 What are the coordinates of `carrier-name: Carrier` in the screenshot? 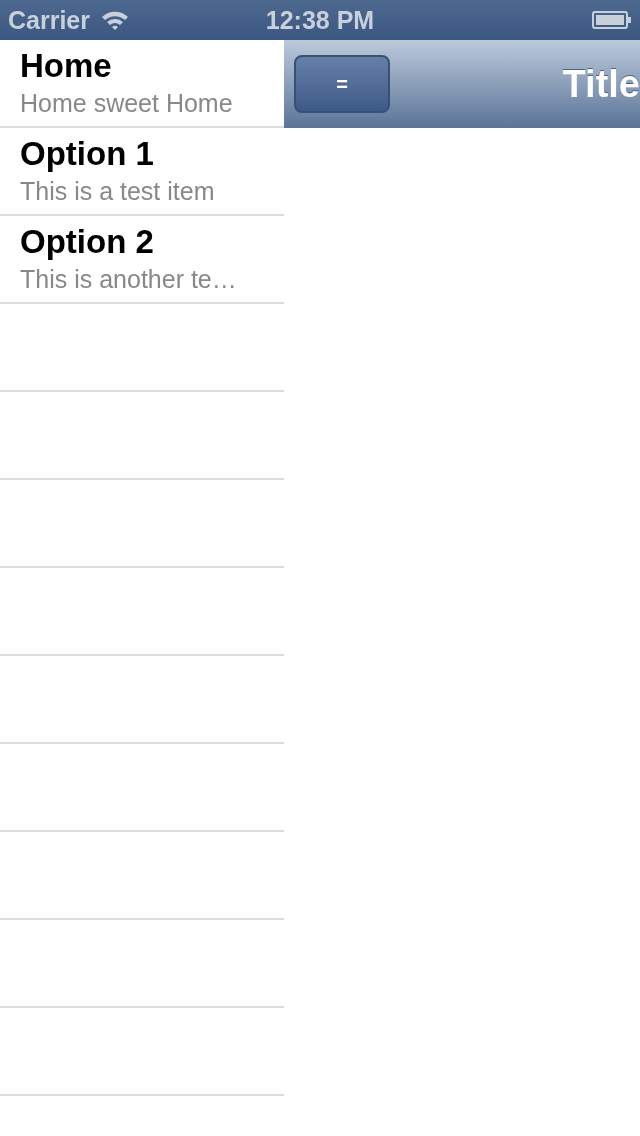 It's located at (49, 20).